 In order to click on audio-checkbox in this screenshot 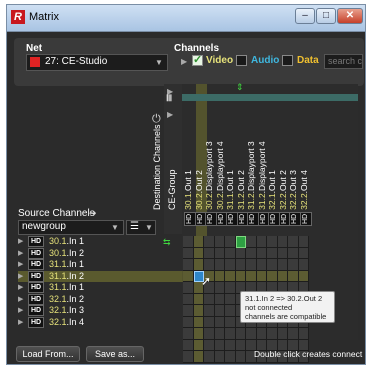, I will do `click(241, 60)`.